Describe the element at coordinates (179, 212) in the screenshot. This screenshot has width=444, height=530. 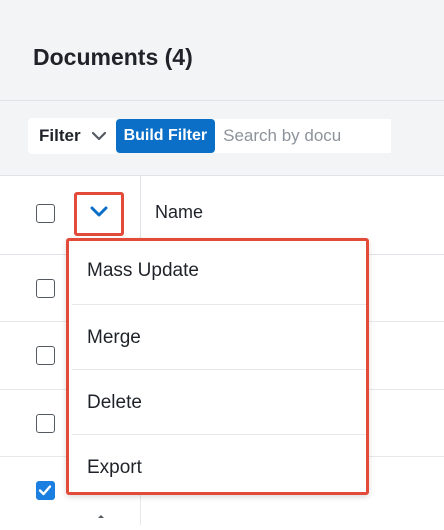
I see `column-header-name: Name` at that location.